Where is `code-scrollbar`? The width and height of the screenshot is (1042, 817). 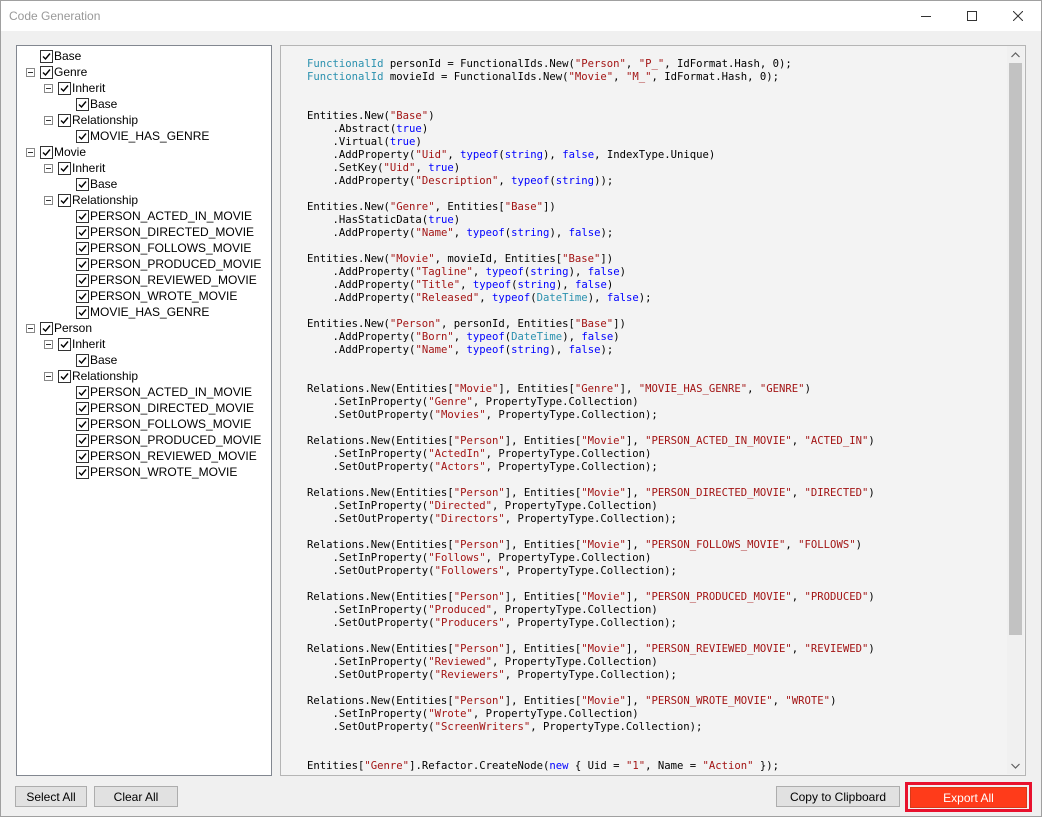 code-scrollbar is located at coordinates (1015, 410).